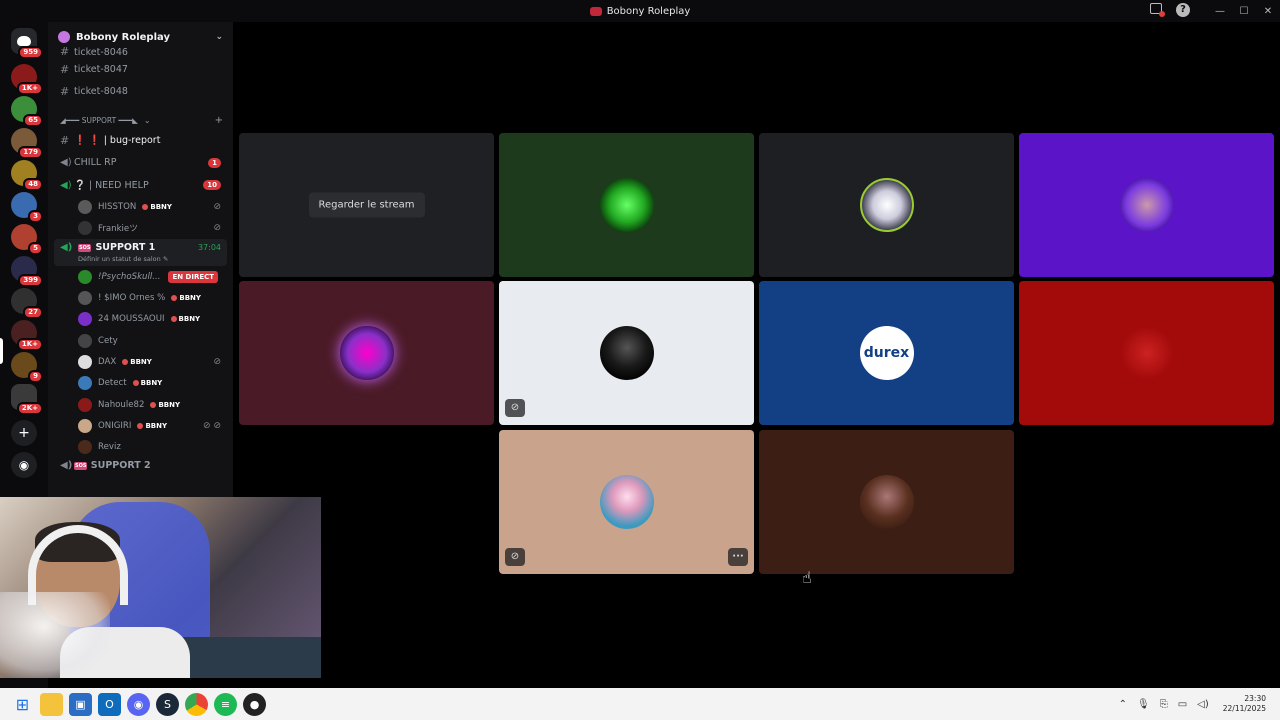 The width and height of the screenshot is (1280, 720). I want to click on clock: 23:30 22/11/2025, so click(1244, 704).